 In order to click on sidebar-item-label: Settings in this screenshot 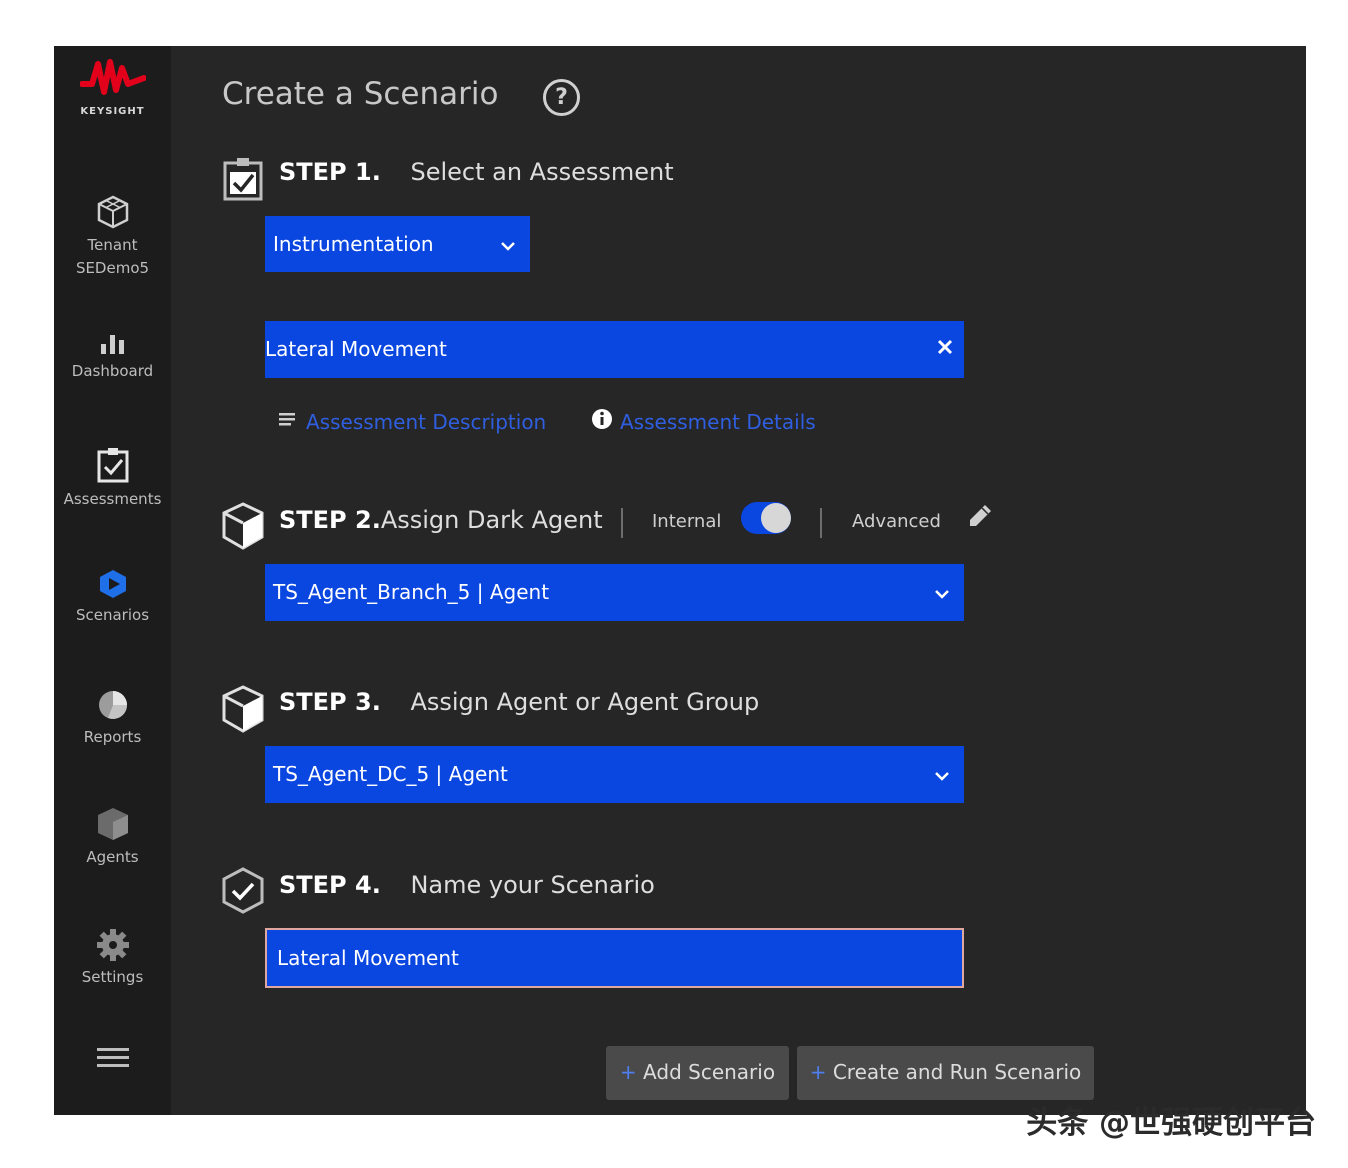, I will do `click(112, 977)`.